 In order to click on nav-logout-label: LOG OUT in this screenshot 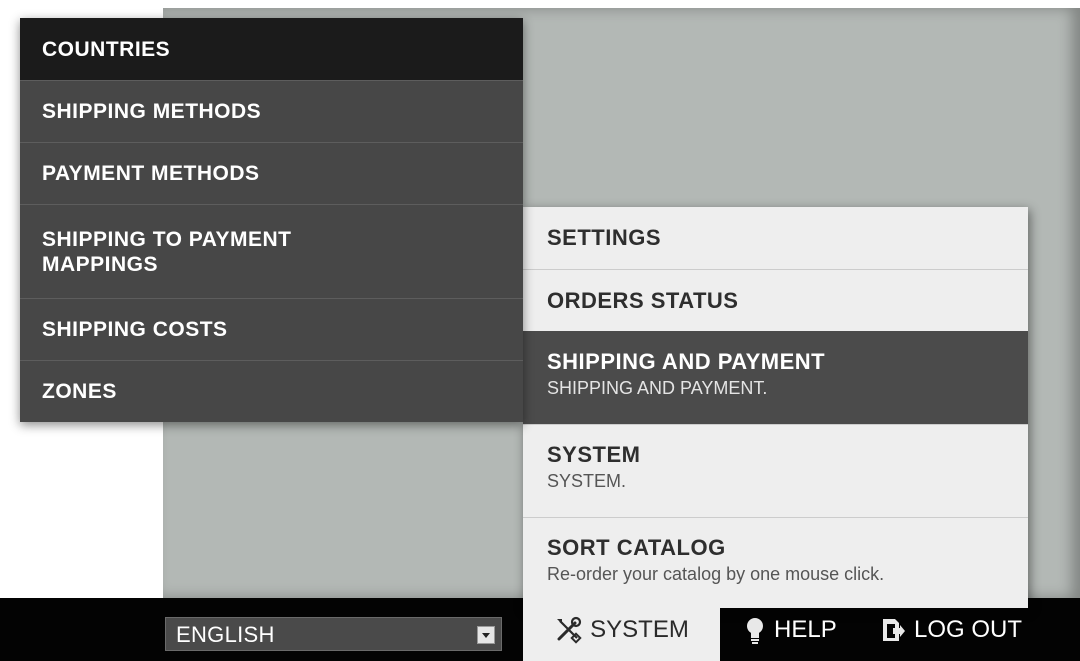, I will do `click(968, 629)`.